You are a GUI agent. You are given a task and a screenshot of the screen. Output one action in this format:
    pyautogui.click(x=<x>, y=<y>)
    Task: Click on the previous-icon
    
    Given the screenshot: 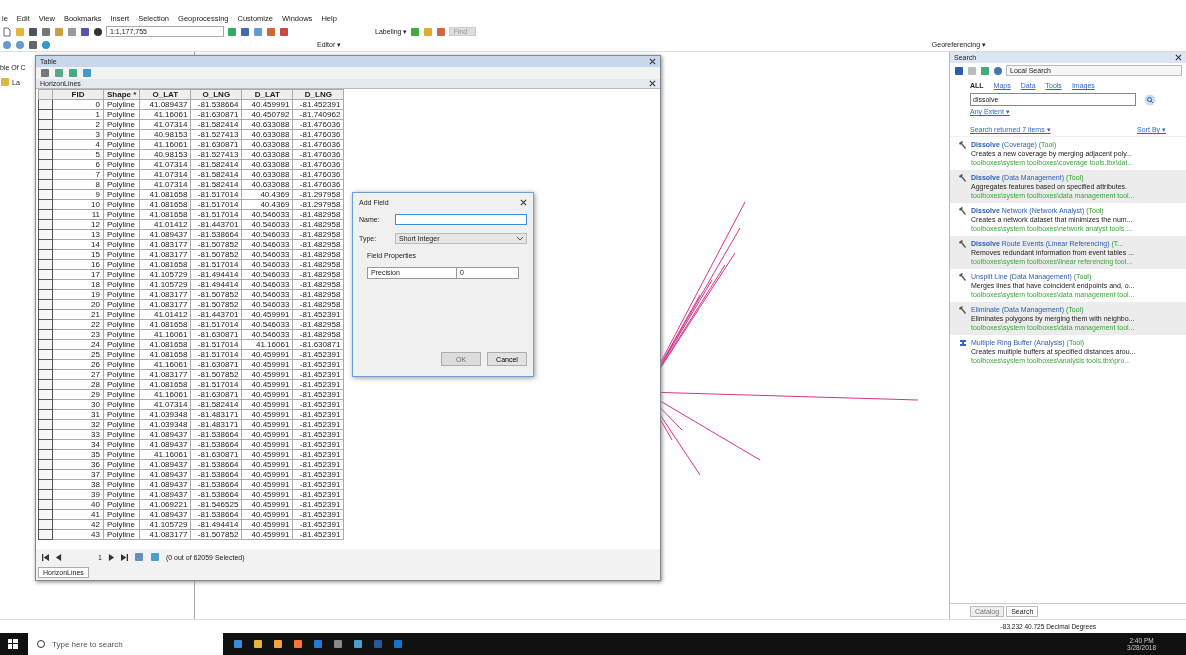 What is the action you would take?
    pyautogui.click(x=58, y=557)
    